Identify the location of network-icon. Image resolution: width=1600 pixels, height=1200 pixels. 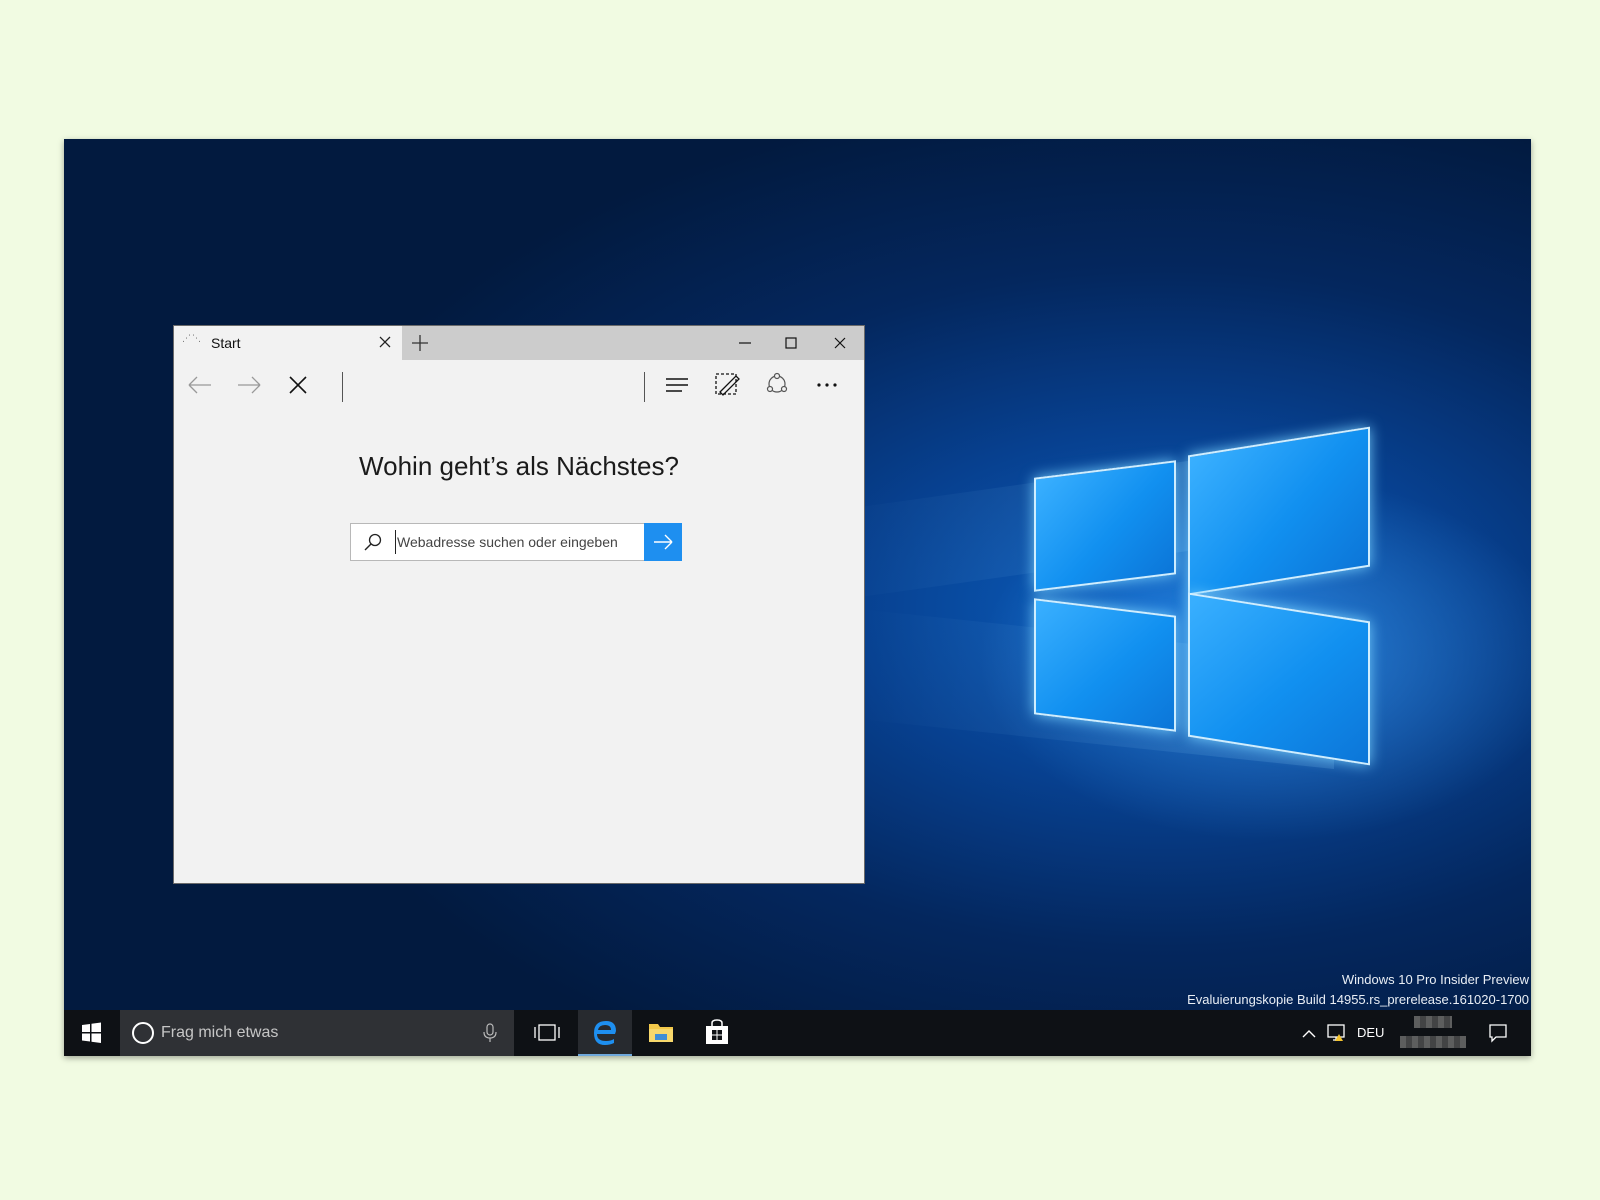
(1337, 1033).